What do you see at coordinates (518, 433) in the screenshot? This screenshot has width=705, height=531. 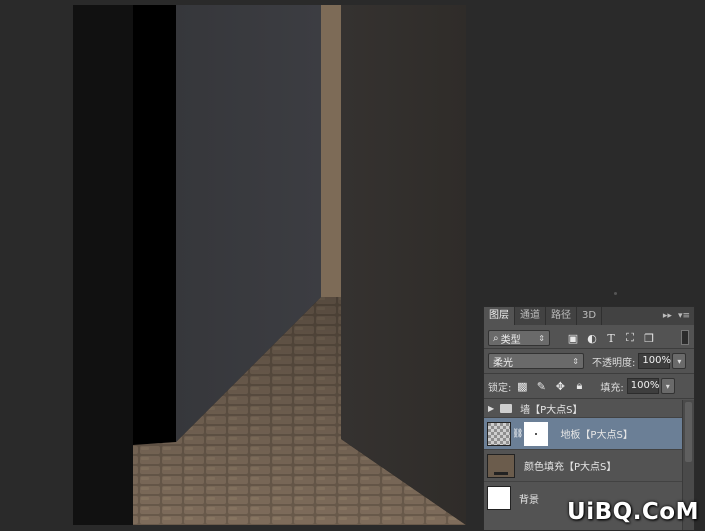 I see `link-icon: ⛓` at bounding box center [518, 433].